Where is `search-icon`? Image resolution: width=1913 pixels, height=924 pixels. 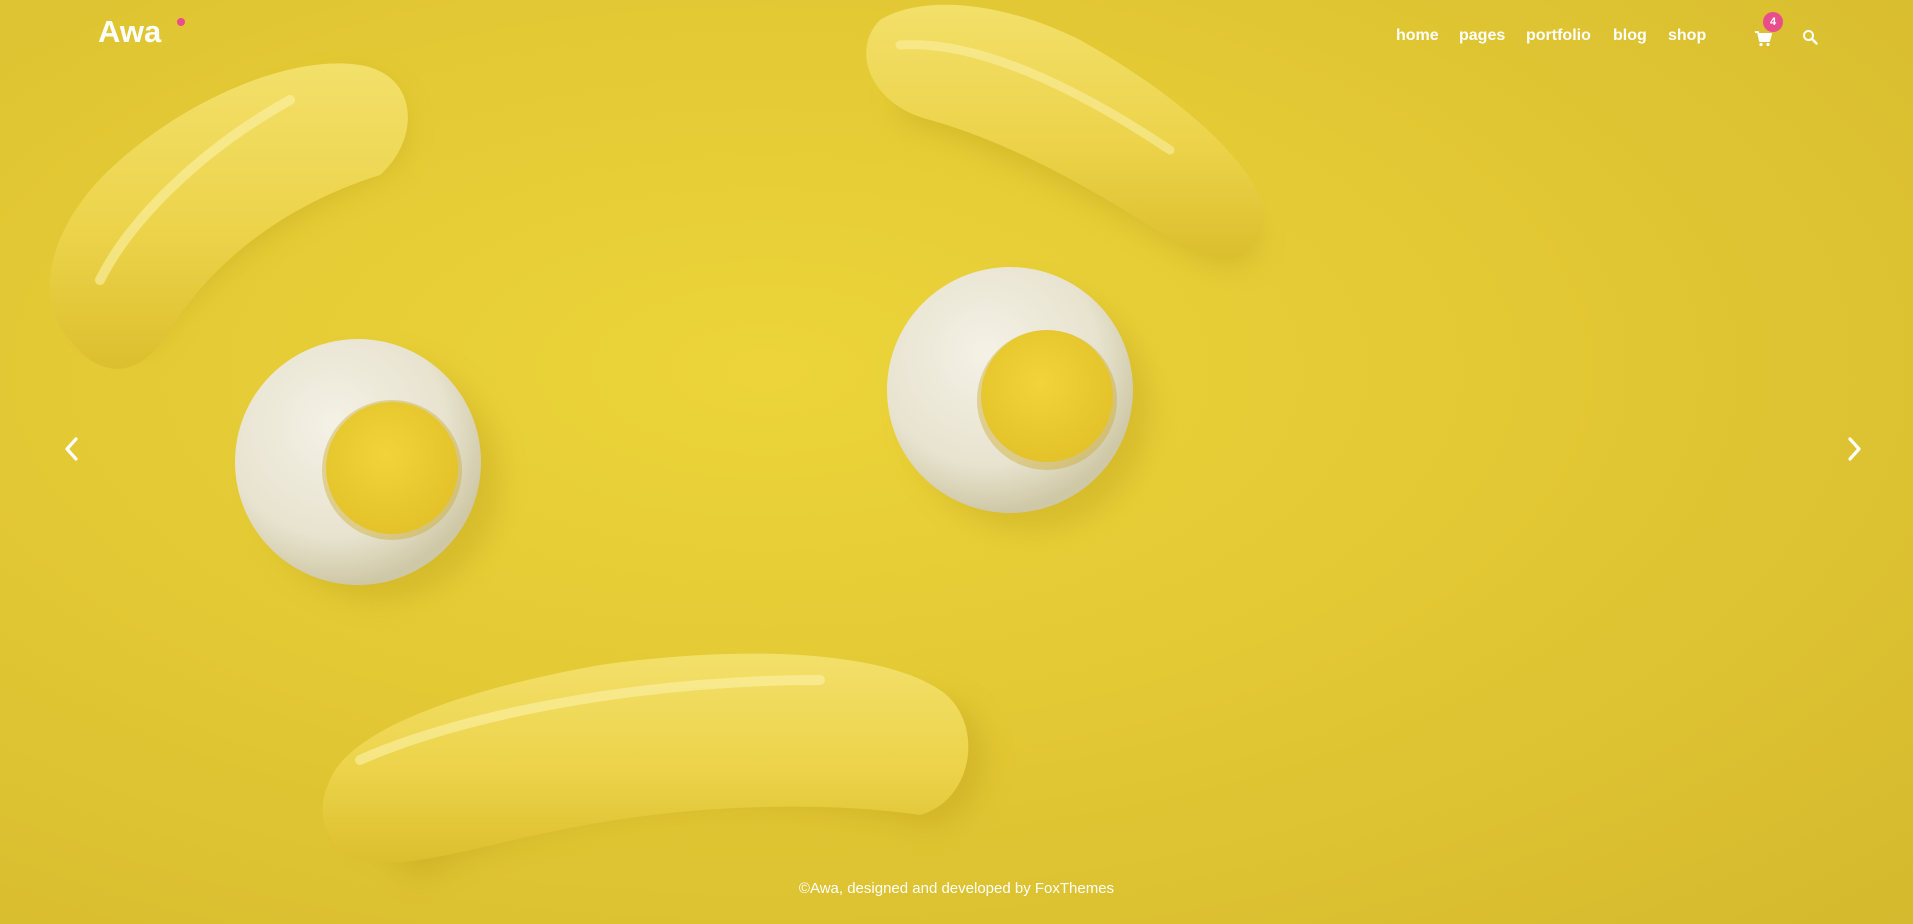
search-icon is located at coordinates (1810, 37).